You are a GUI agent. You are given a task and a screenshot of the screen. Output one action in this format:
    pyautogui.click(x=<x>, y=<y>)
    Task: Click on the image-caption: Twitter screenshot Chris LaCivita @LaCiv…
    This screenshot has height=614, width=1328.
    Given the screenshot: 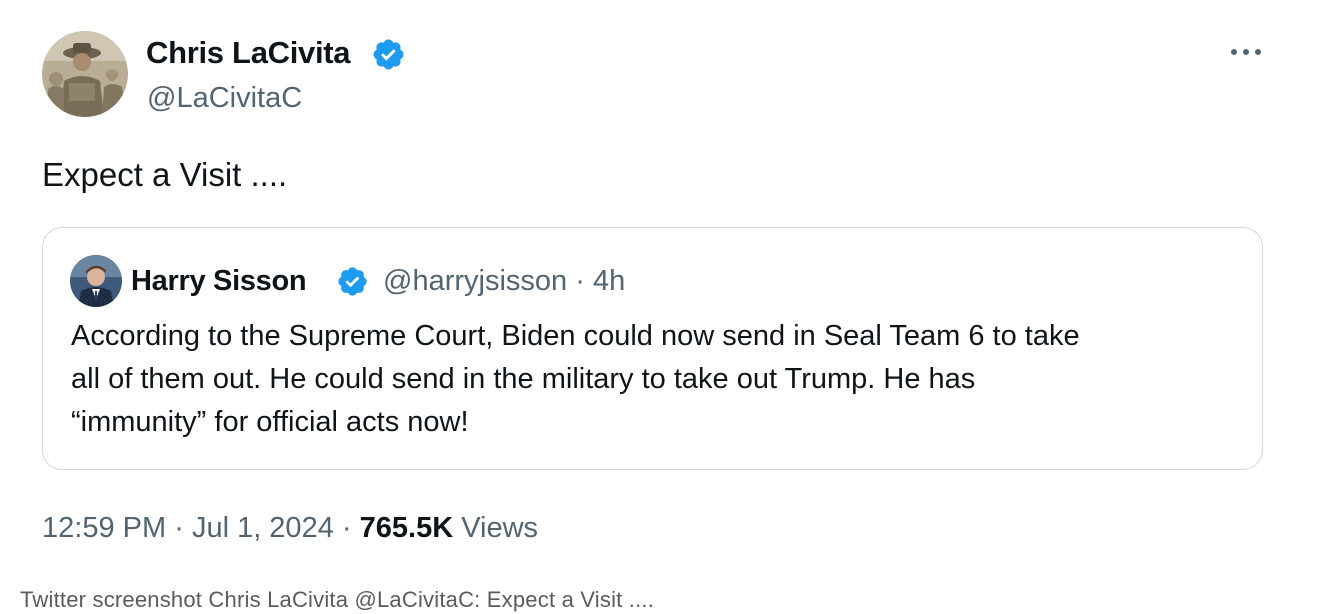 What is the action you would take?
    pyautogui.click(x=337, y=599)
    